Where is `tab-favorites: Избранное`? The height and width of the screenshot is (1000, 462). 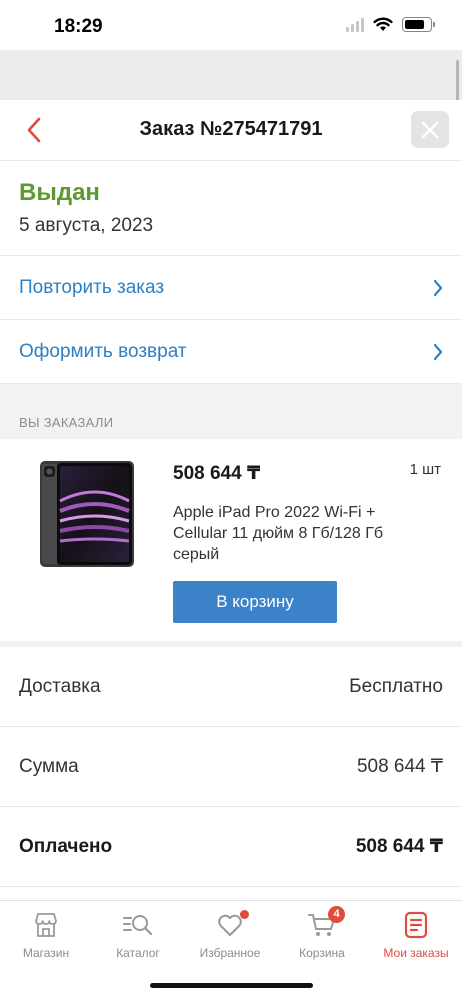
tab-favorites: Избранное is located at coordinates (230, 934).